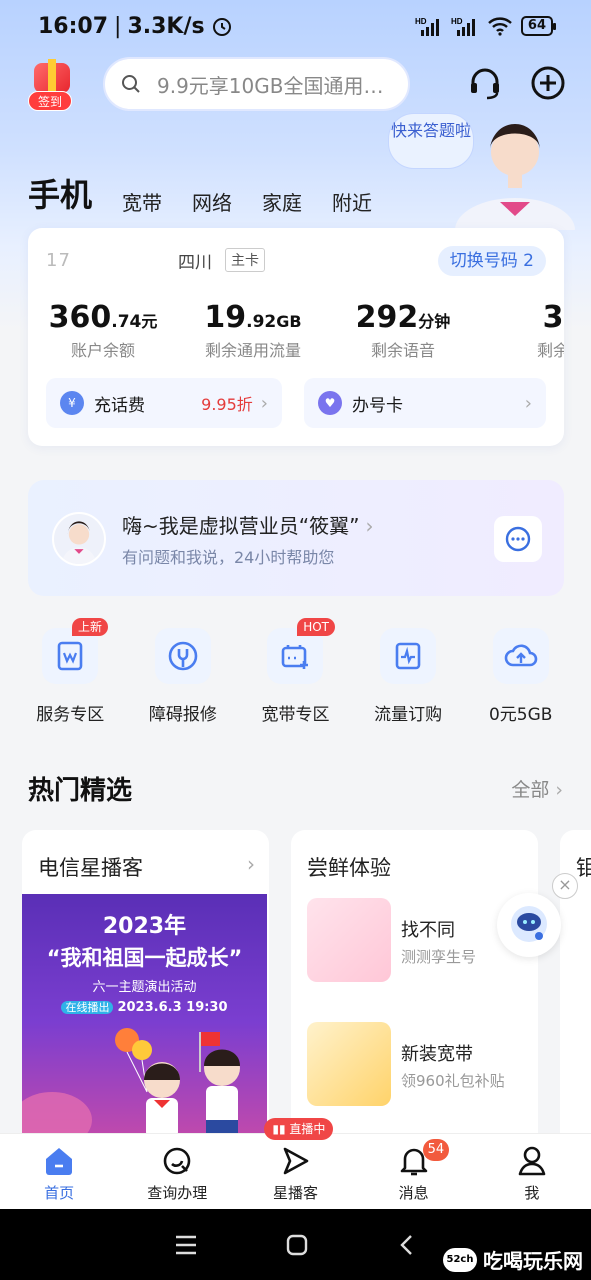 This screenshot has height=1280, width=591. I want to click on account-region: 四川, so click(195, 263).